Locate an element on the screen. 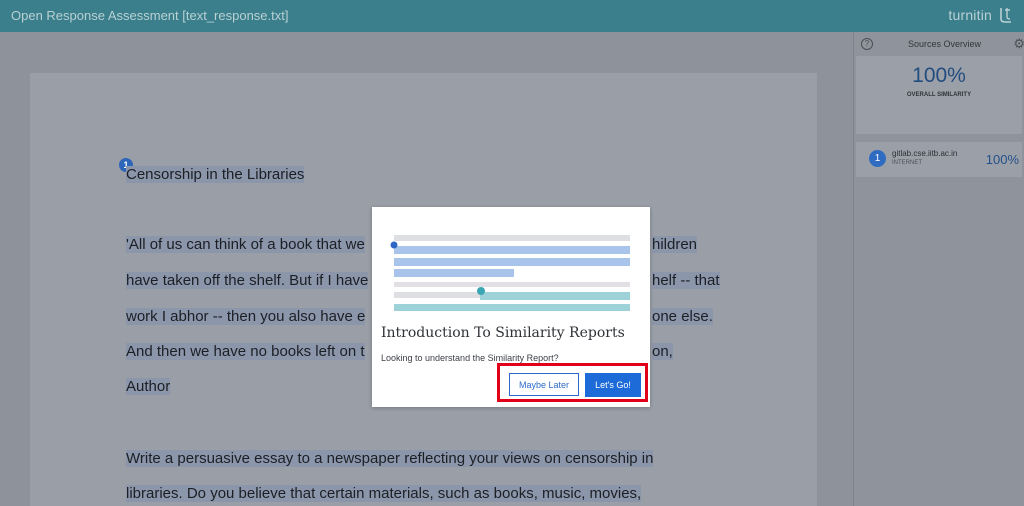  overall-similarity-percent: 100% is located at coordinates (939, 75).